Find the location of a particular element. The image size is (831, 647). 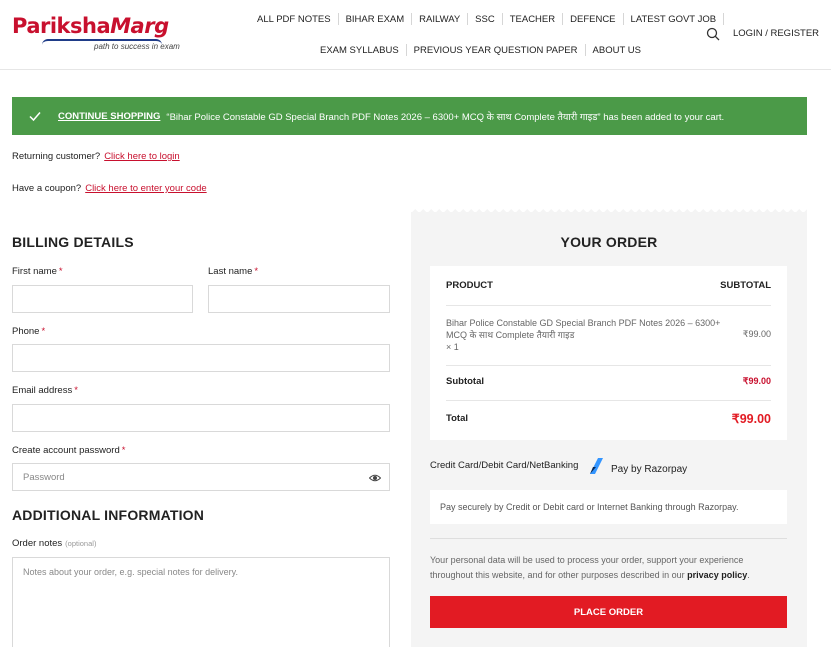

order-table-header: PRODUCT SUBTOTAL is located at coordinates (608, 285).